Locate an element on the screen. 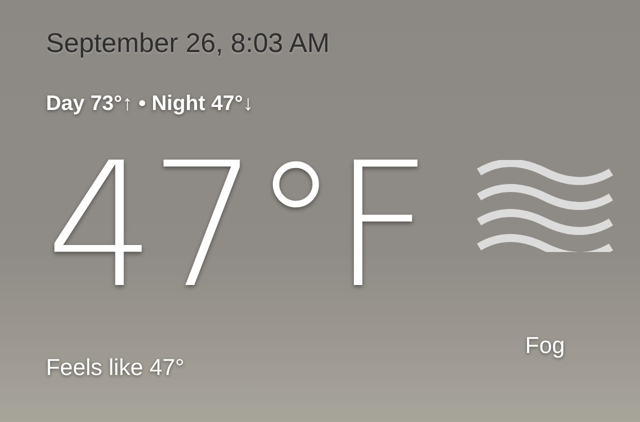 The height and width of the screenshot is (422, 640). feels-like-text: Feels like 47° is located at coordinates (115, 367).